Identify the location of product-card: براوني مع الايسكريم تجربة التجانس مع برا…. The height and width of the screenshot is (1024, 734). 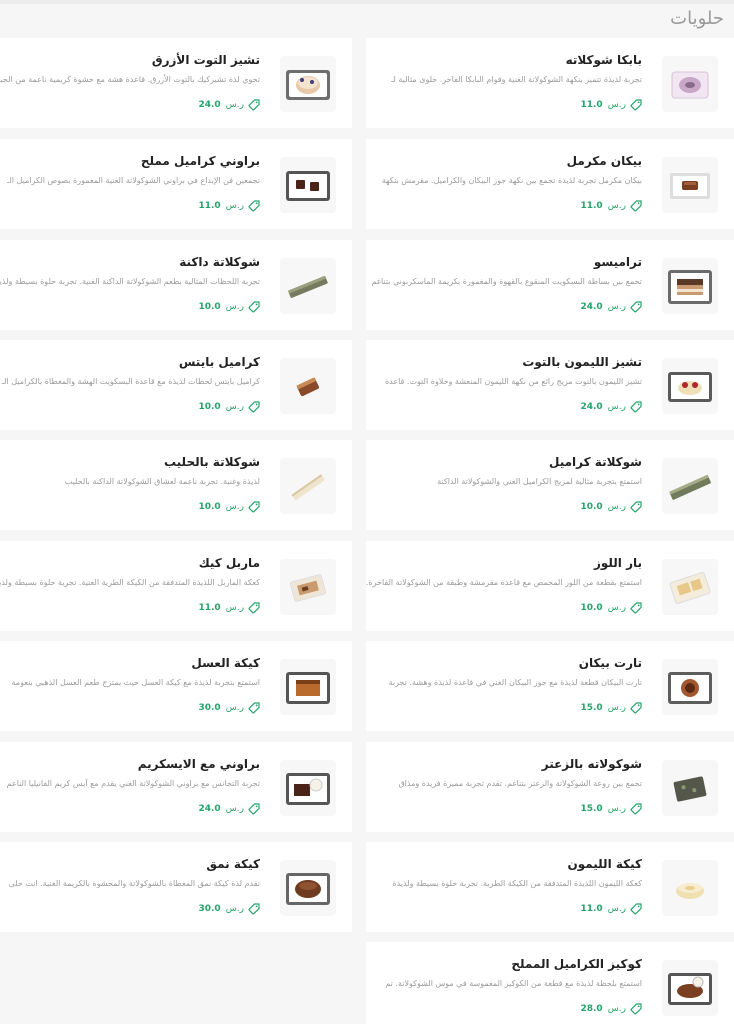
(176, 787).